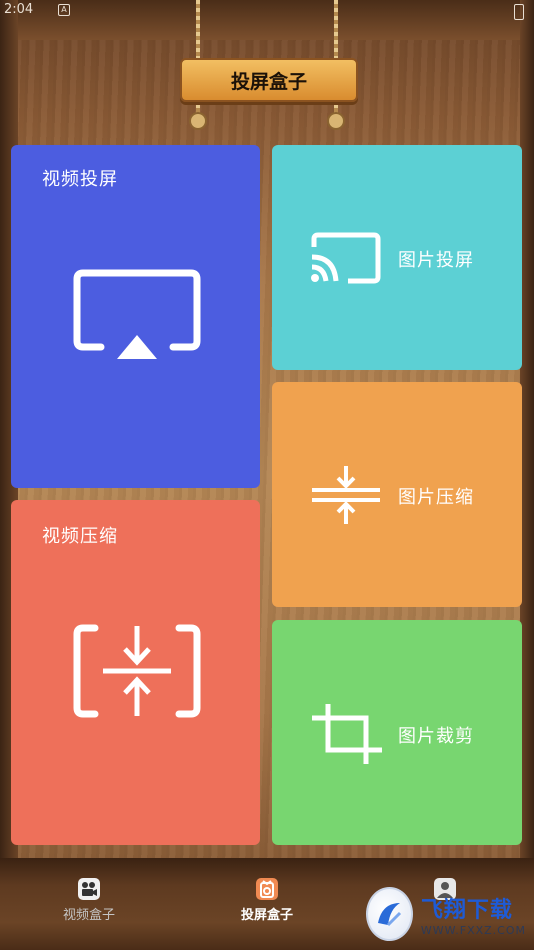  I want to click on image-cast-label: 图片投屏, so click(436, 260).